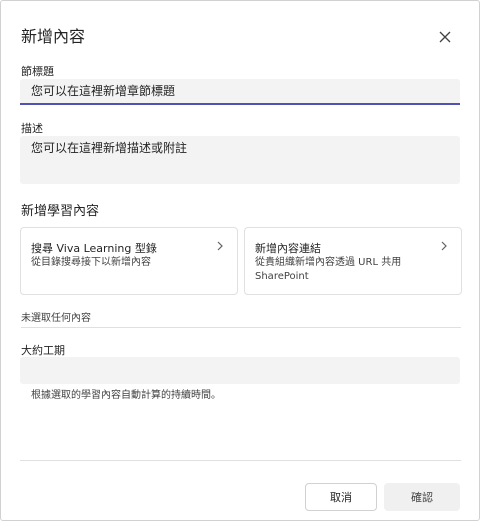  I want to click on search-viva-learning-card: 搜尋 Viva Learning 型錄 從目錄搜尋接下以新增內容, so click(129, 261).